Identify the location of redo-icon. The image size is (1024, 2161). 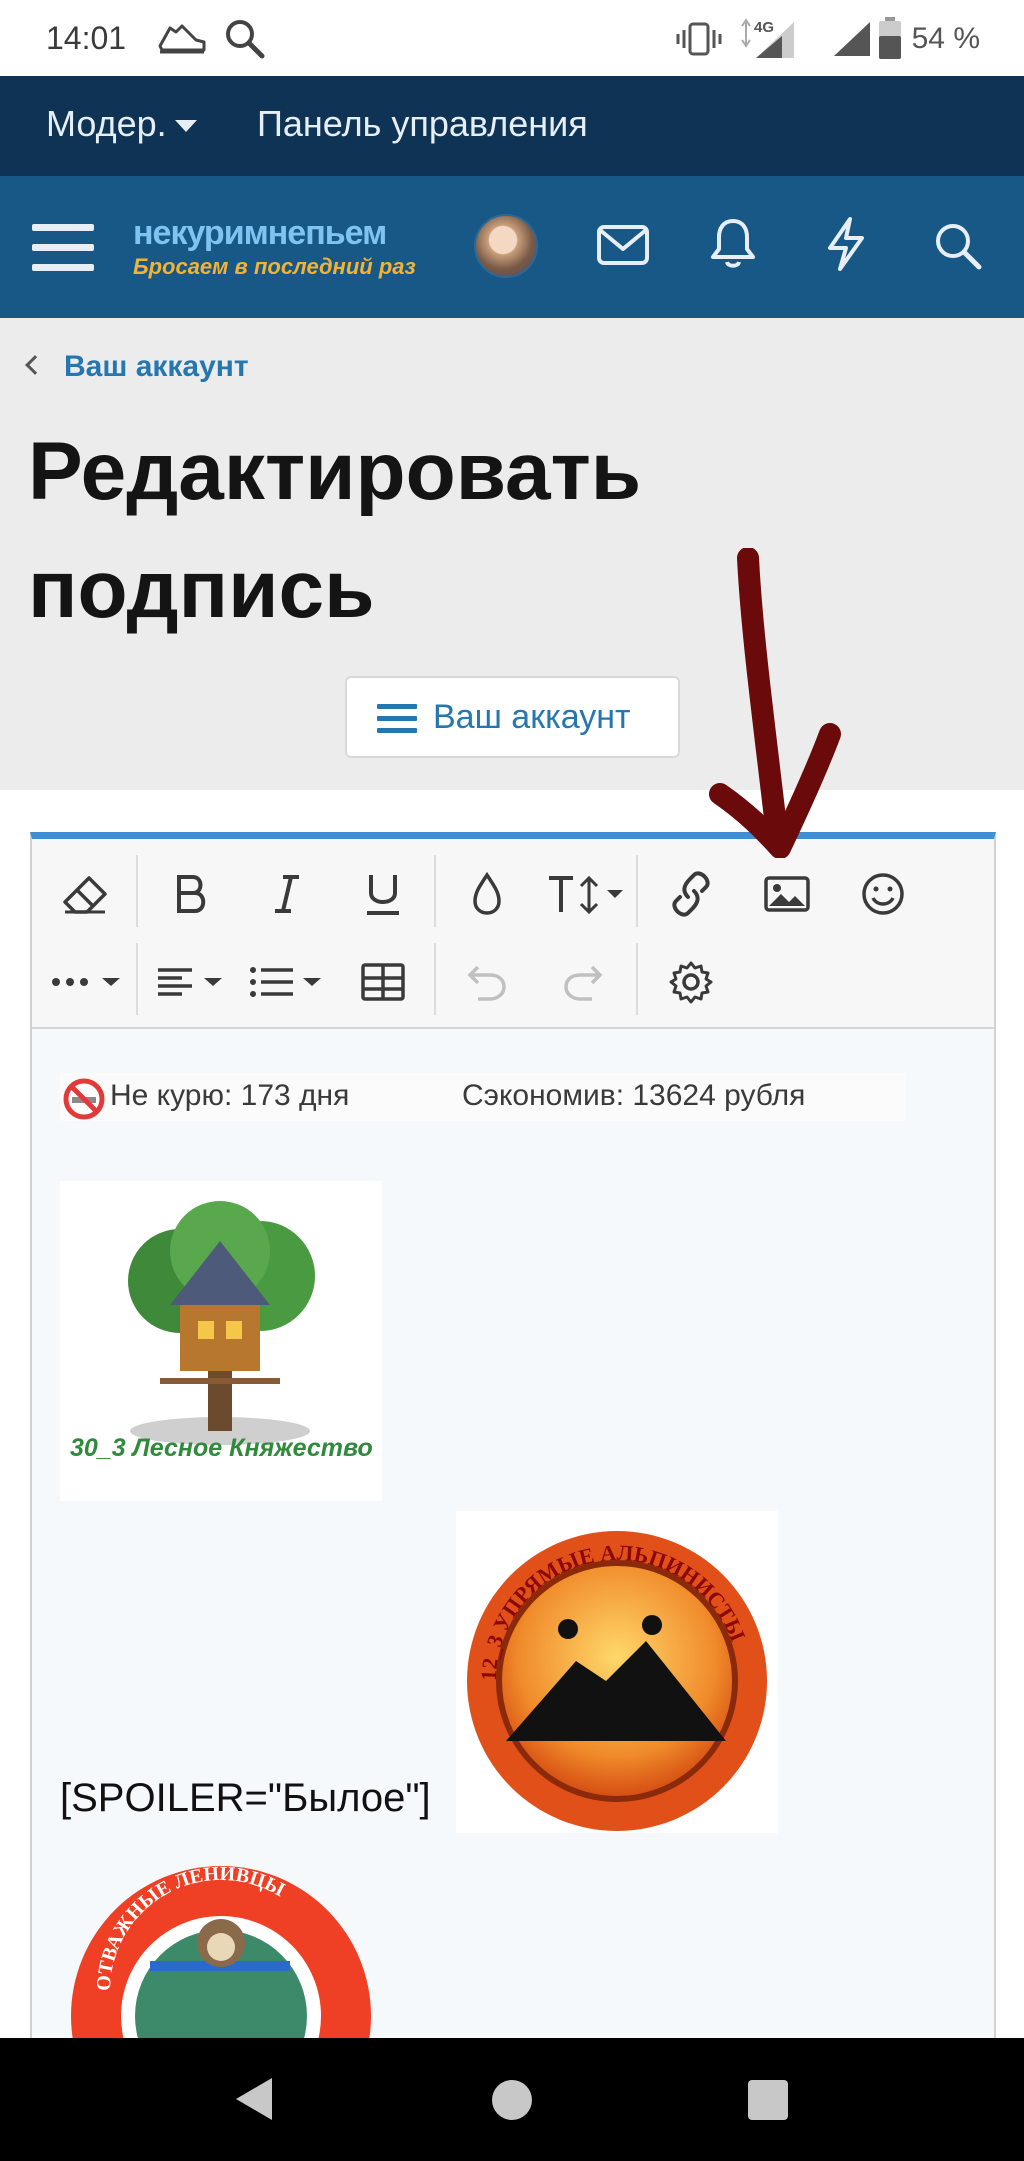
(583, 982).